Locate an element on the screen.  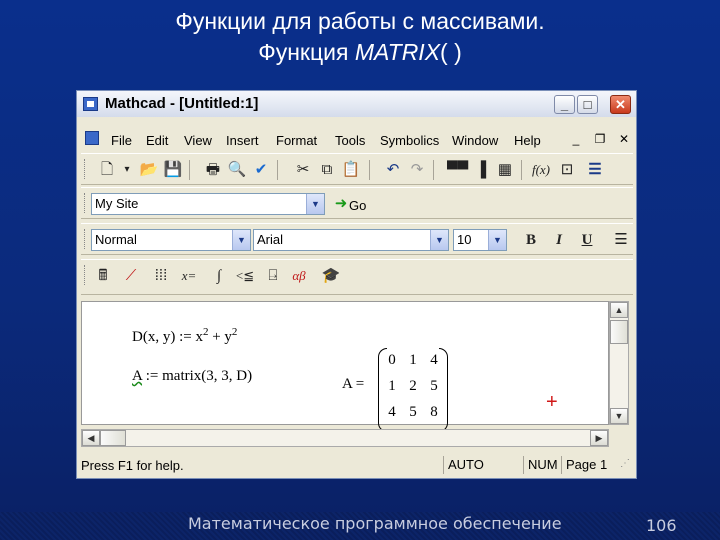
calculus-icon: ∫ is located at coordinates (219, 276).